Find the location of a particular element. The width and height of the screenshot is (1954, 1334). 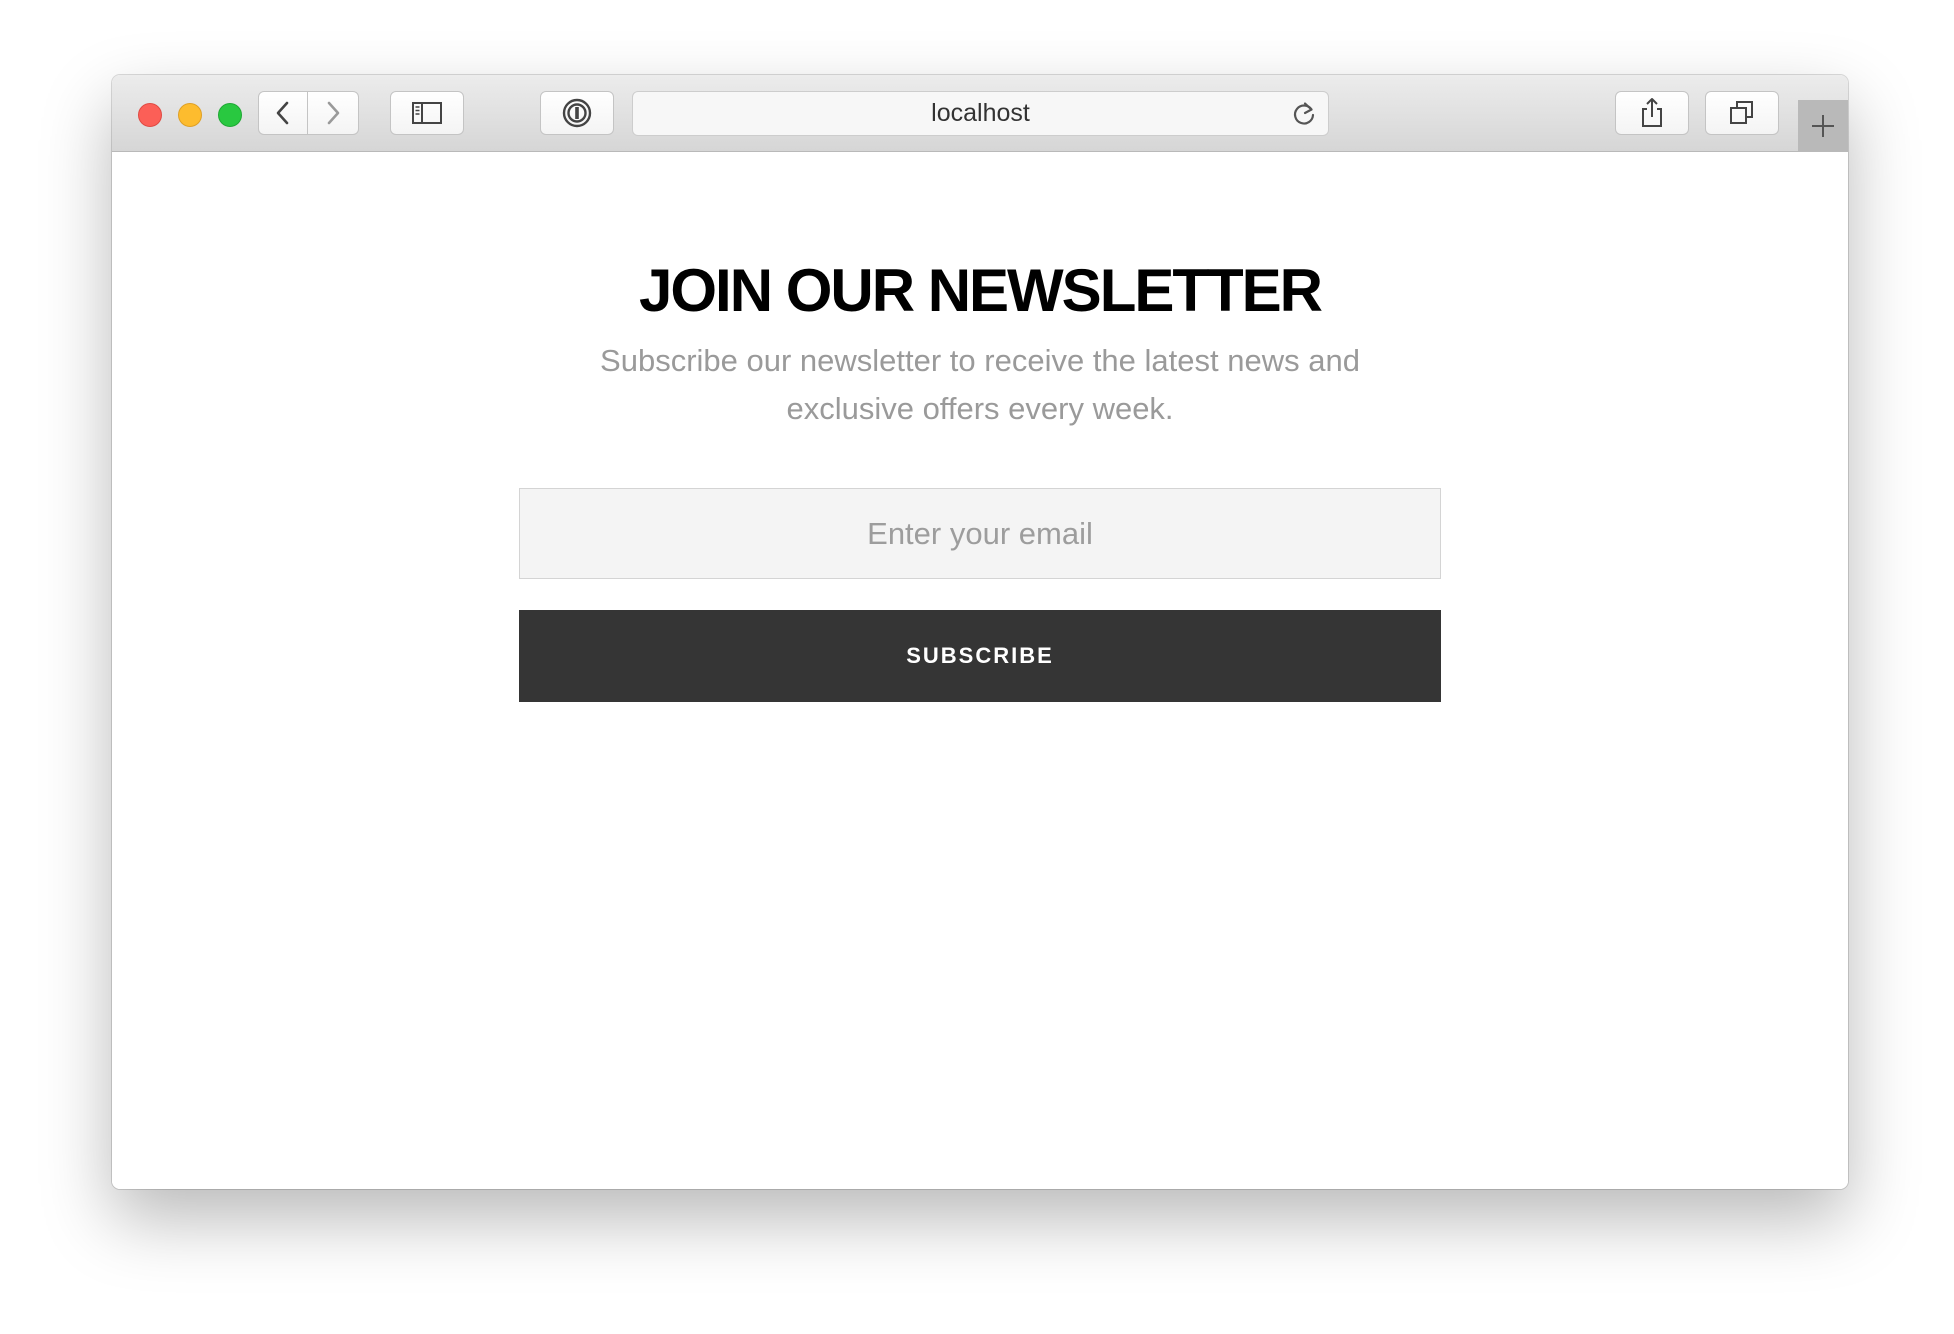

password-manager-icon is located at coordinates (577, 113).